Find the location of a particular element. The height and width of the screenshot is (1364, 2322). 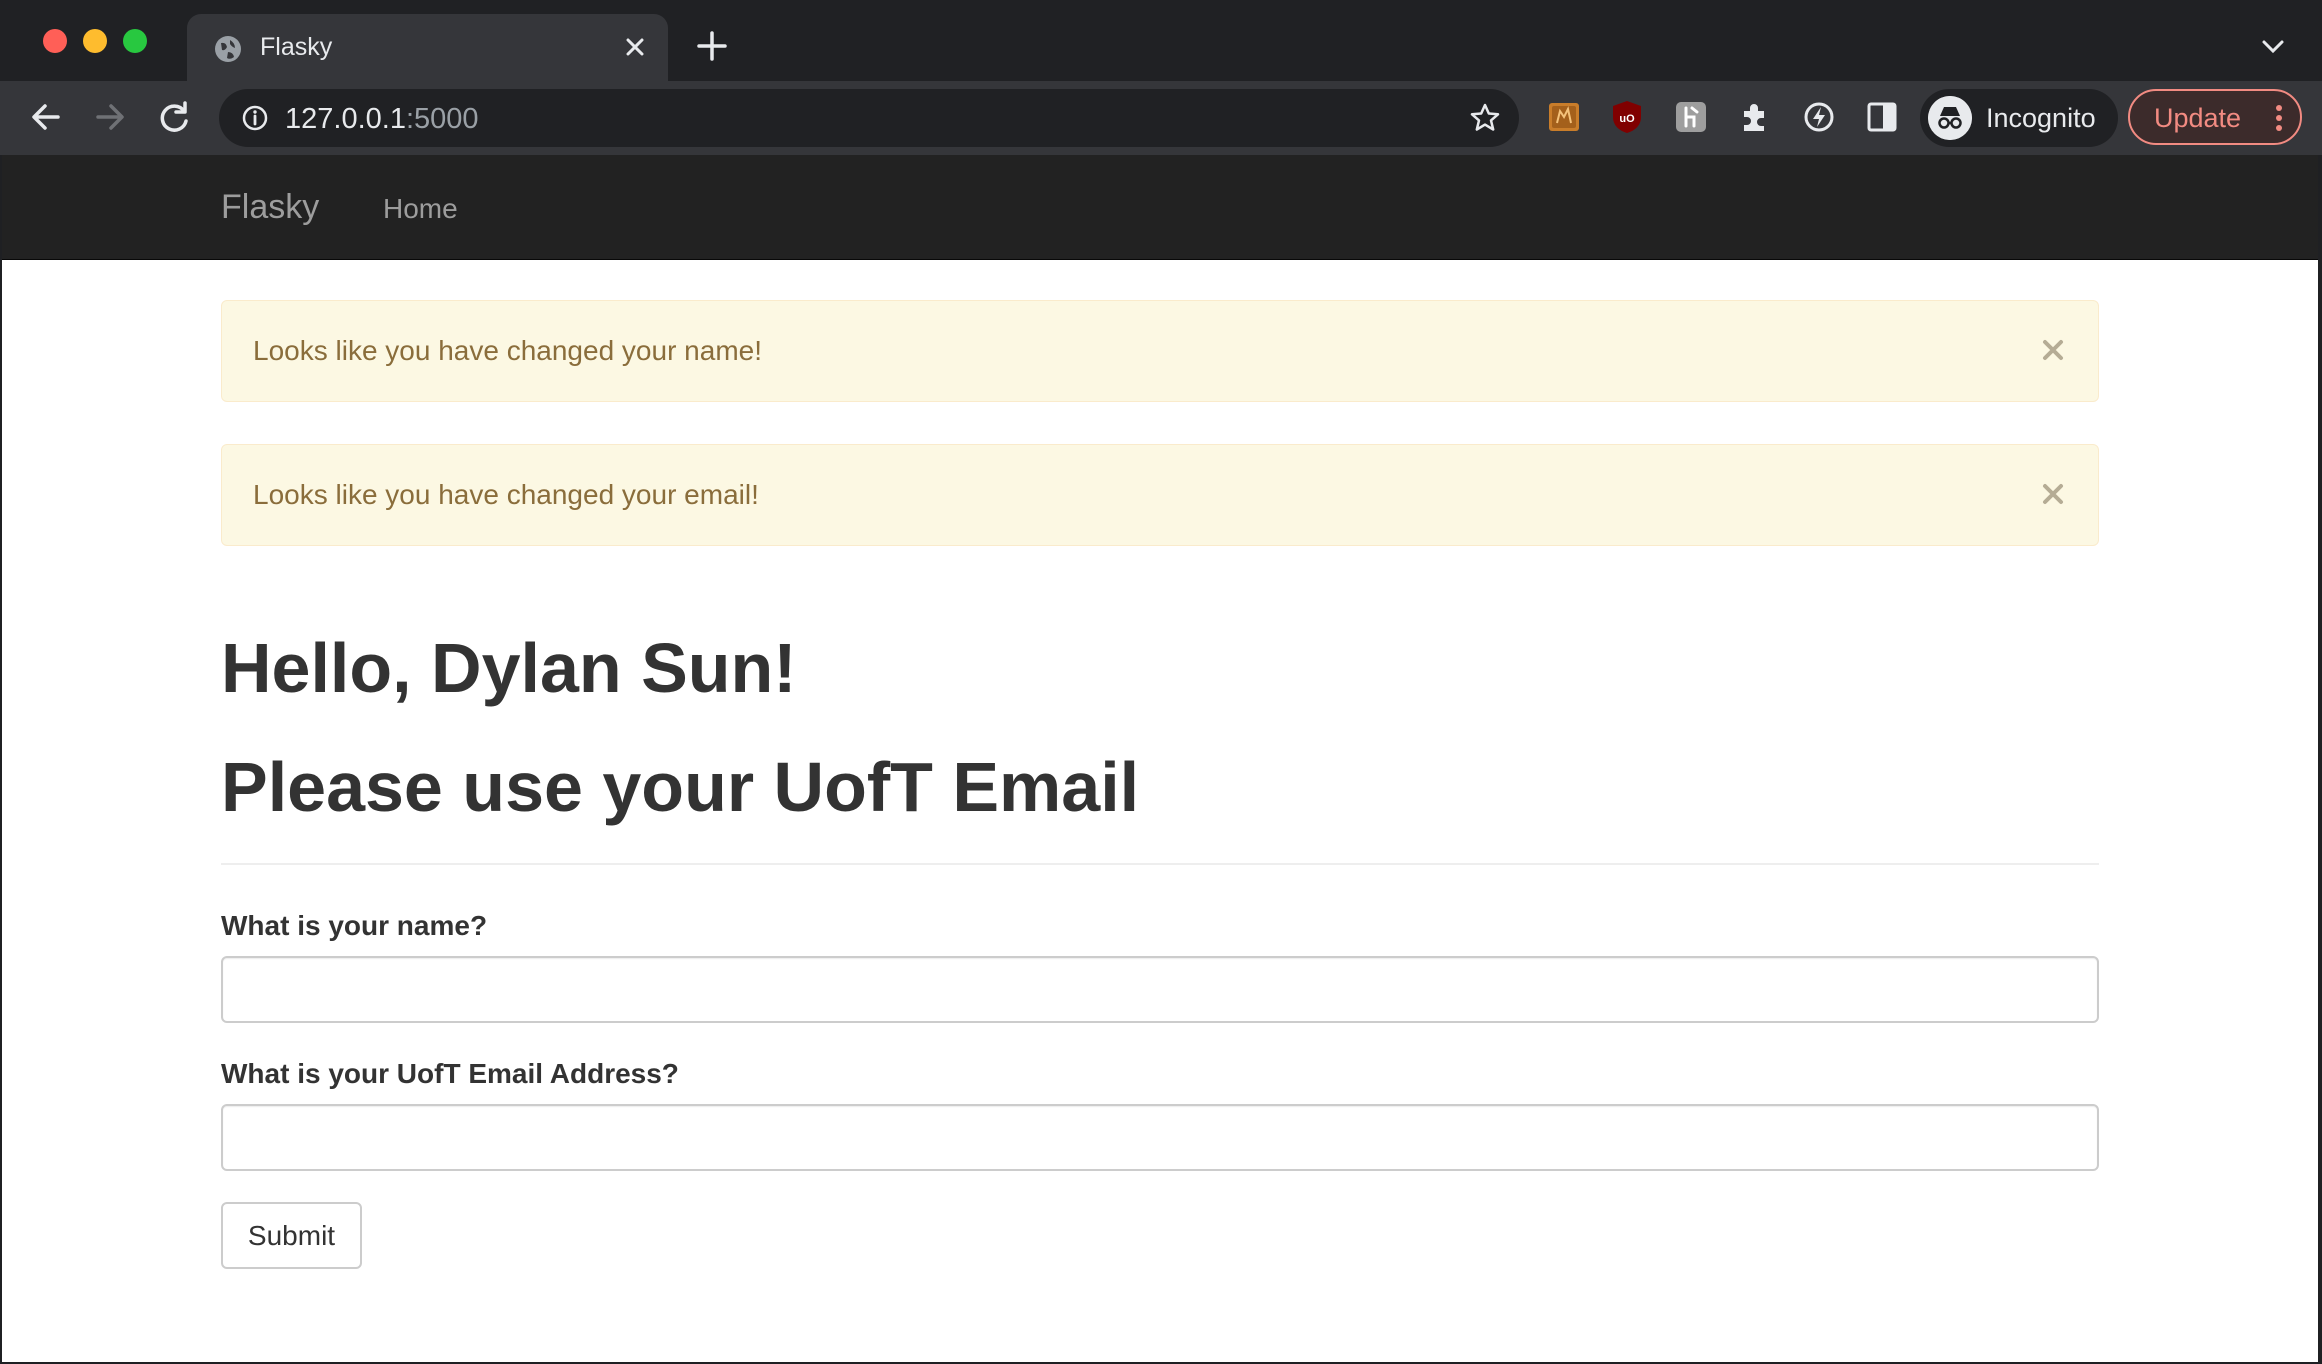

browser-toolbar: 127.0.0.1:5000 uO Incognito Update is located at coordinates (1161, 118).